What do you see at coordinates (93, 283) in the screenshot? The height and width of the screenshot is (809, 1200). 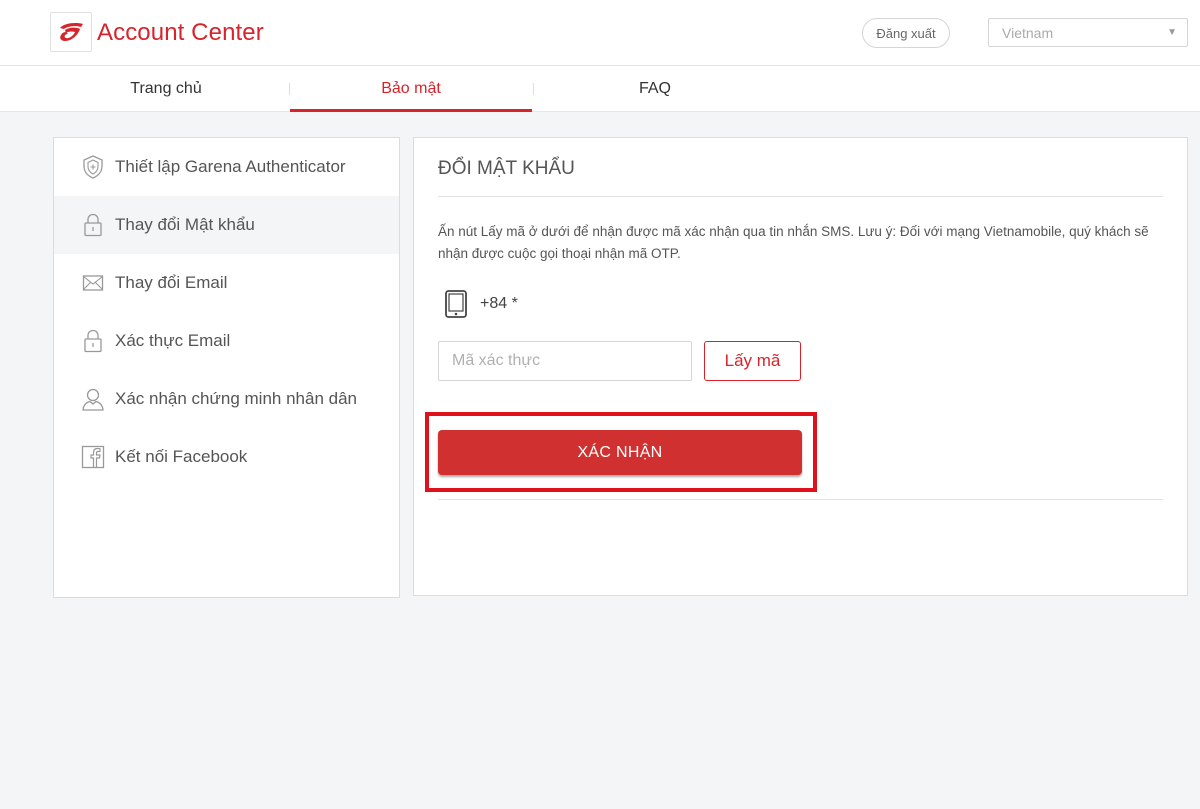 I see `mail-icon` at bounding box center [93, 283].